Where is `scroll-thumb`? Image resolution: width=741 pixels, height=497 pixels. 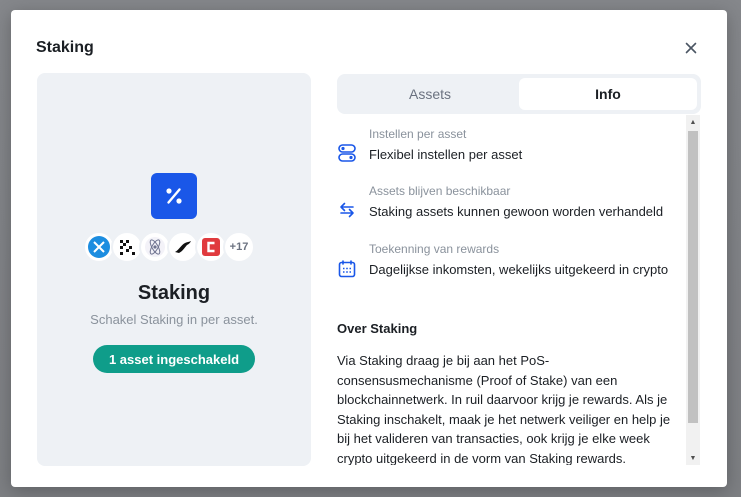 scroll-thumb is located at coordinates (693, 277).